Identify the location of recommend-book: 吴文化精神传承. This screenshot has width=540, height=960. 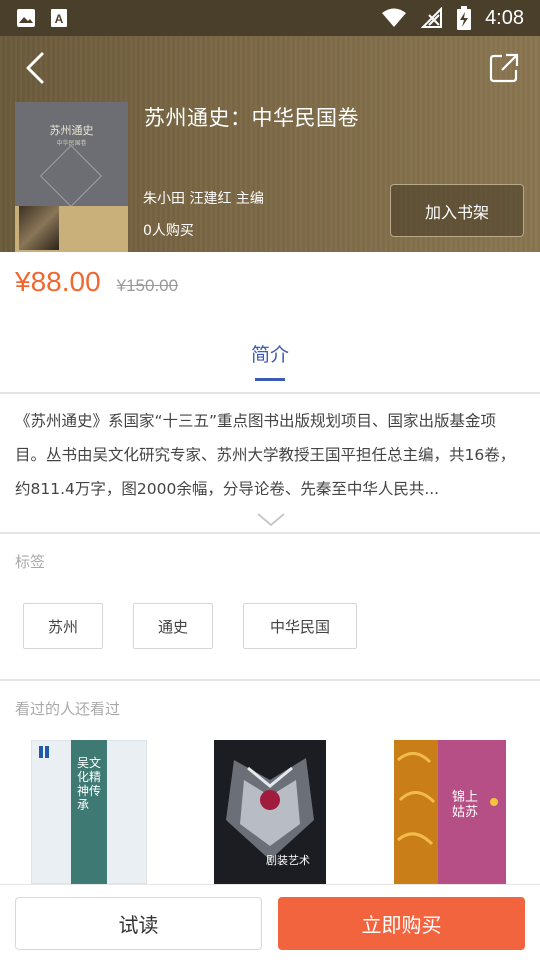
(89, 812).